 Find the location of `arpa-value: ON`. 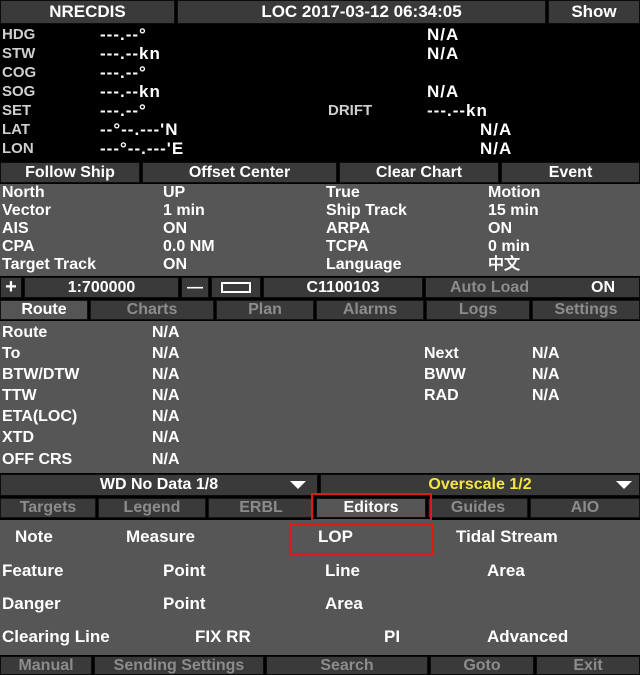

arpa-value: ON is located at coordinates (500, 229).